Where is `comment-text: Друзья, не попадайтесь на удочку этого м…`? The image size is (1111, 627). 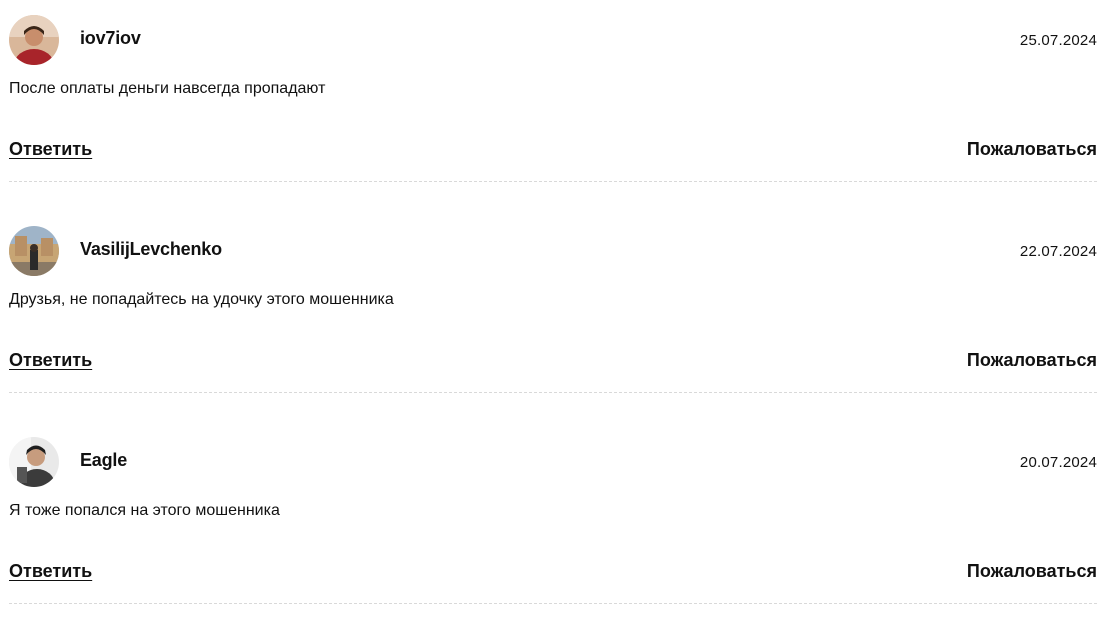 comment-text: Друзья, не попадайтесь на удочку этого м… is located at coordinates (201, 299).